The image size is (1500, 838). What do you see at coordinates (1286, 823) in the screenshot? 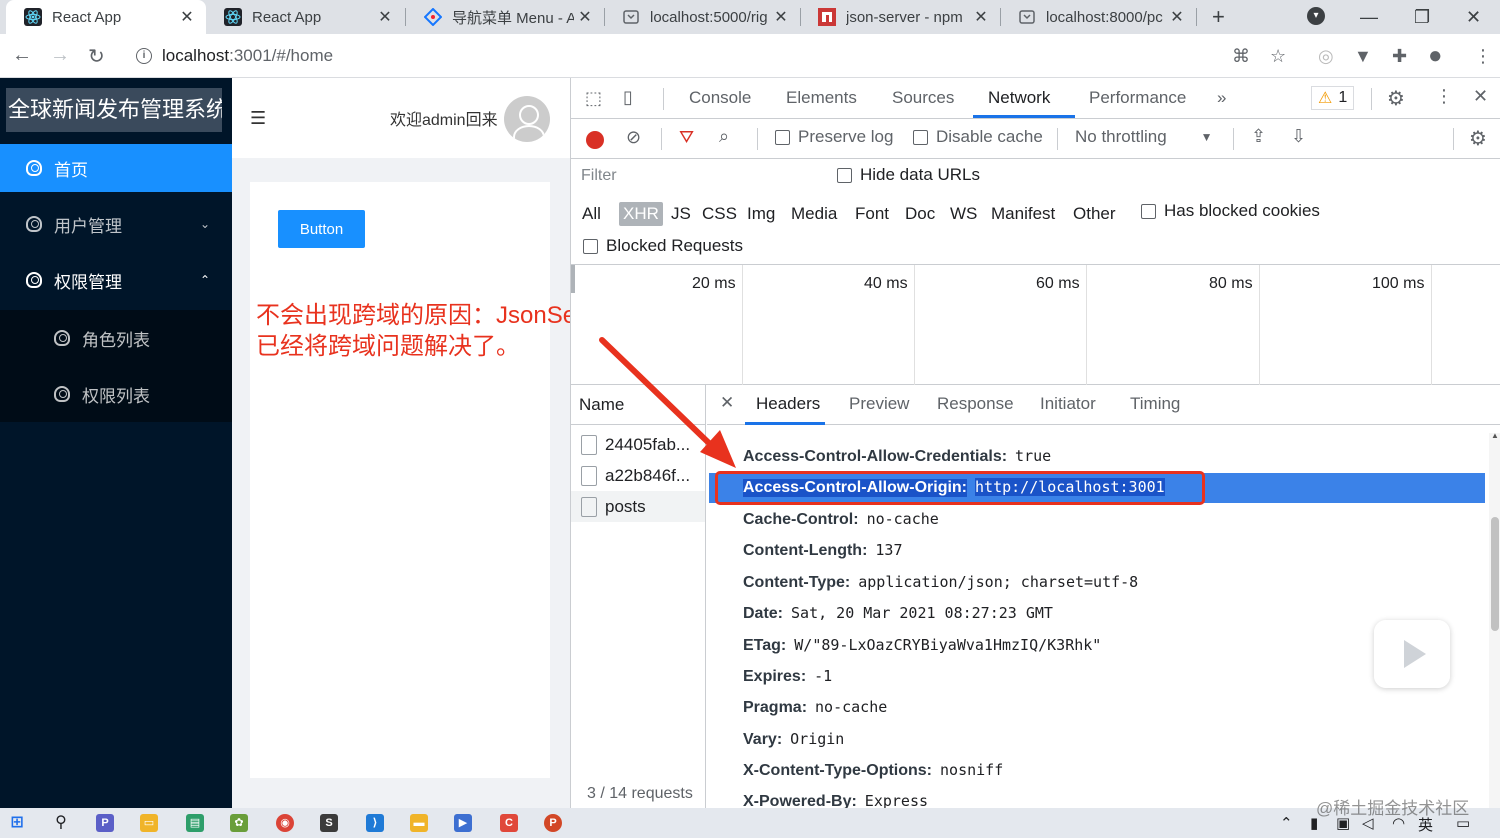
I see `tray-chevron-icon: ⌃` at bounding box center [1286, 823].